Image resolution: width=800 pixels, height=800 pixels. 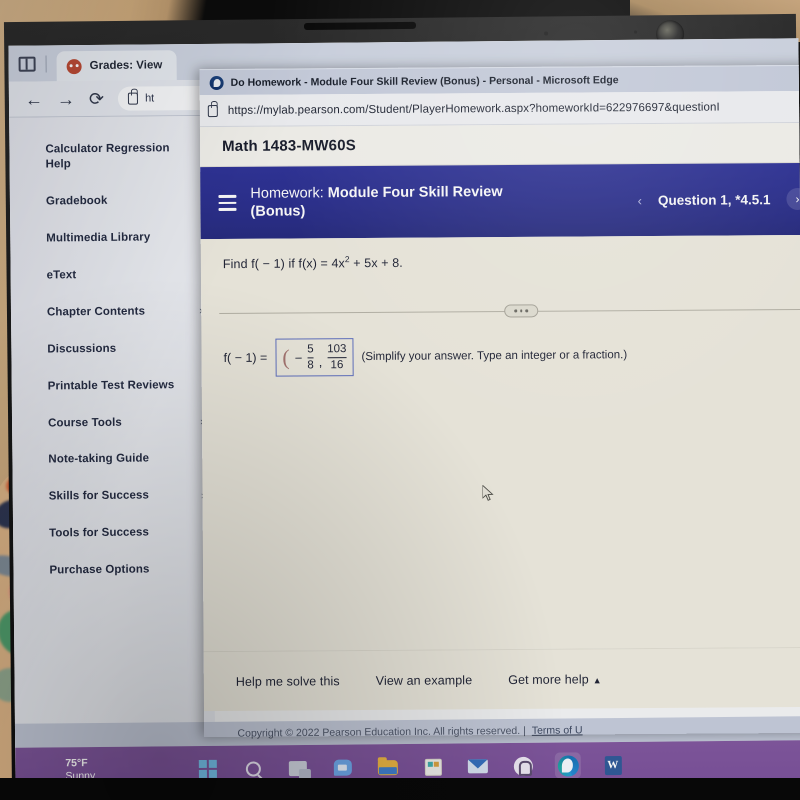 I want to click on task-view-icon, so click(x=297, y=768).